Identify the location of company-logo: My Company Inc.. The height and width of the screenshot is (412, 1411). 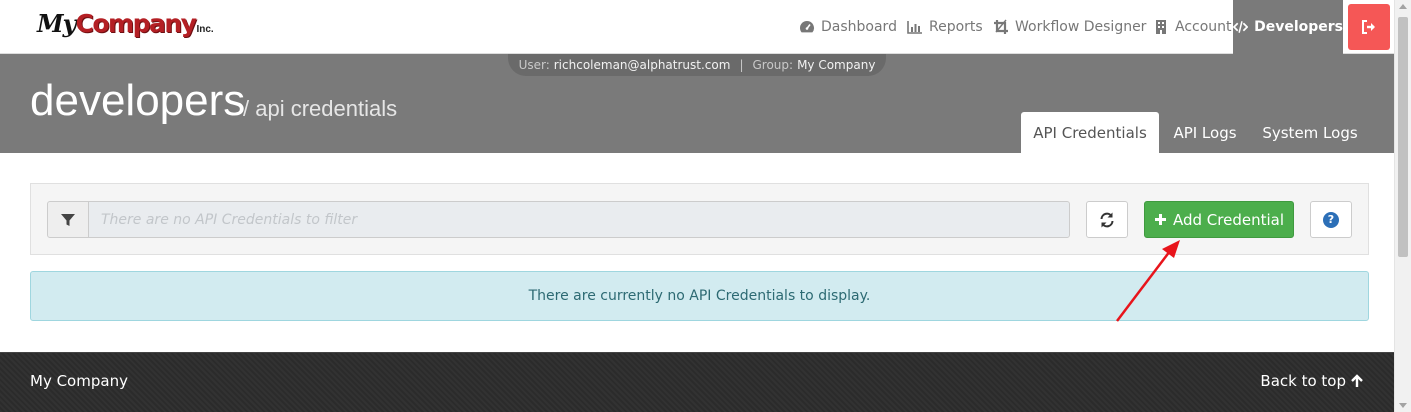
(125, 27).